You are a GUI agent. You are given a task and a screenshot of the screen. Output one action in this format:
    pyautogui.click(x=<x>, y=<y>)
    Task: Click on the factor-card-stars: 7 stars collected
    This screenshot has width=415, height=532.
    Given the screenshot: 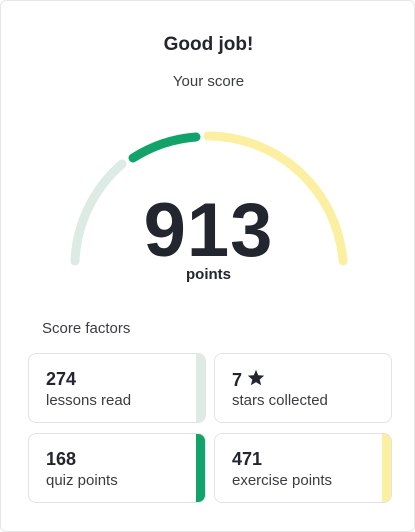 What is the action you would take?
    pyautogui.click(x=303, y=388)
    